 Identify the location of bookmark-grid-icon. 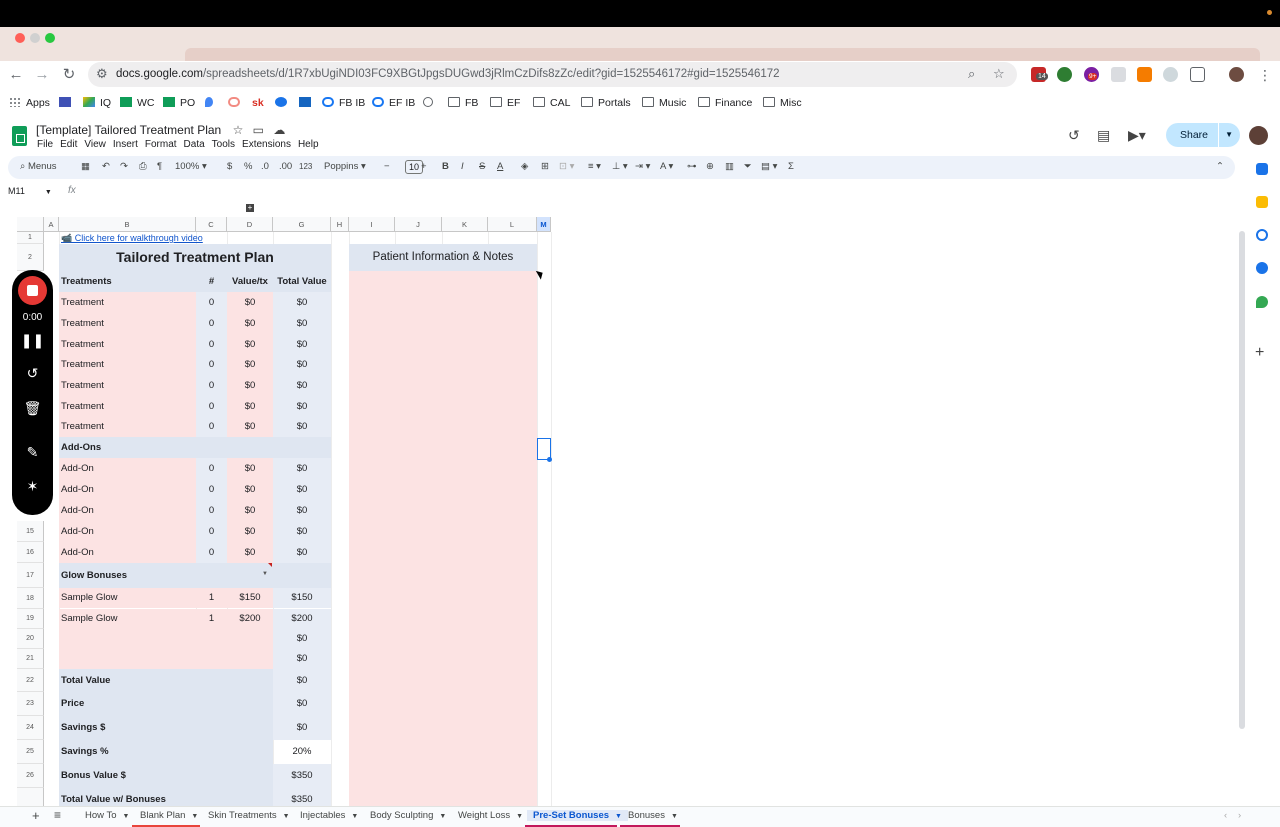
(67, 103).